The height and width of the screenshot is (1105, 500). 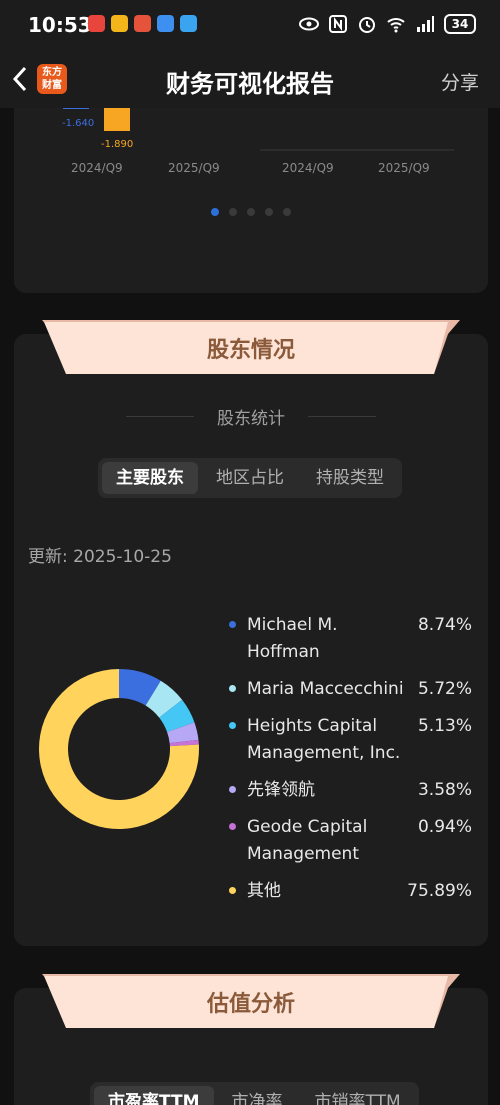 I want to click on share-button: 分享, so click(x=460, y=81).